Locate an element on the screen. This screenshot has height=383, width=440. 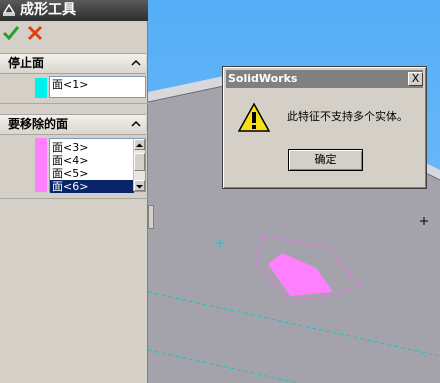
arrow-down-icon is located at coordinates (139, 187).